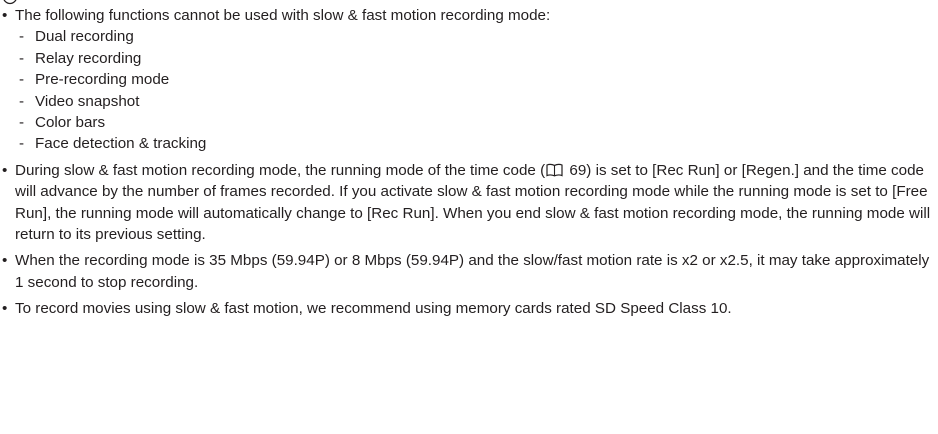 This screenshot has width=938, height=434. What do you see at coordinates (121, 144) in the screenshot?
I see `list-item-label: Face detection & tracking` at bounding box center [121, 144].